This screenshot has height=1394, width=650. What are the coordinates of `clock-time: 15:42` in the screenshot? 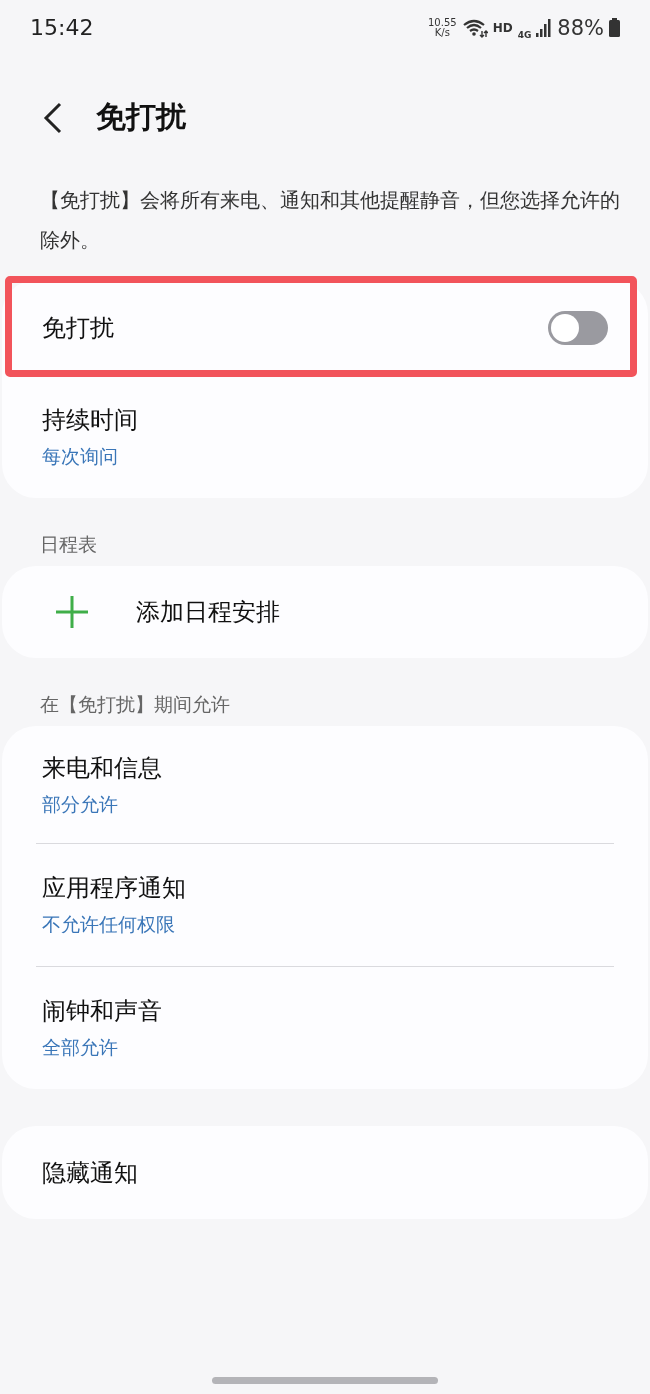 It's located at (62, 27).